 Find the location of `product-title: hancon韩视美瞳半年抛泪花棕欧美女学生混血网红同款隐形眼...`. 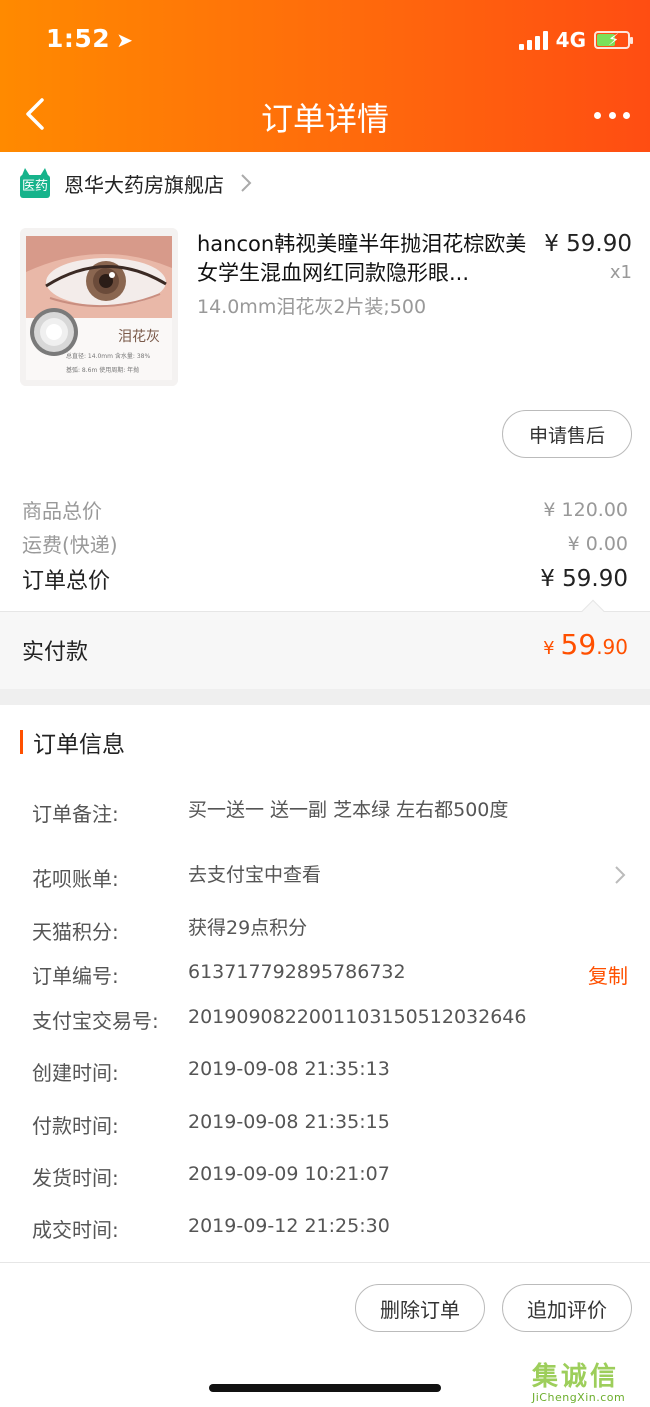

product-title: hancon韩视美瞳半年抛泪花棕欧美女学生混血网红同款隐形眼... is located at coordinates (365, 259).